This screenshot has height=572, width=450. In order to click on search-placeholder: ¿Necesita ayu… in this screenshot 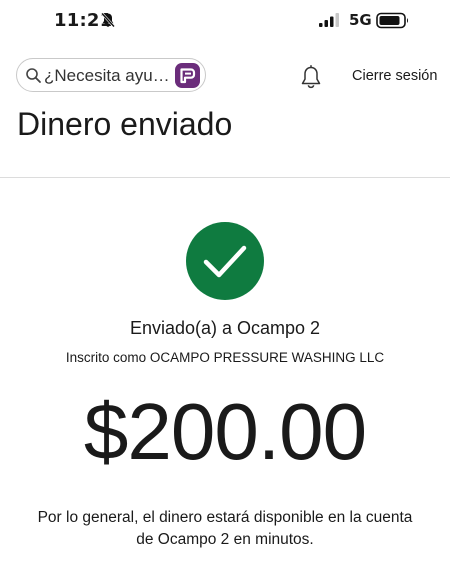, I will do `click(107, 75)`.